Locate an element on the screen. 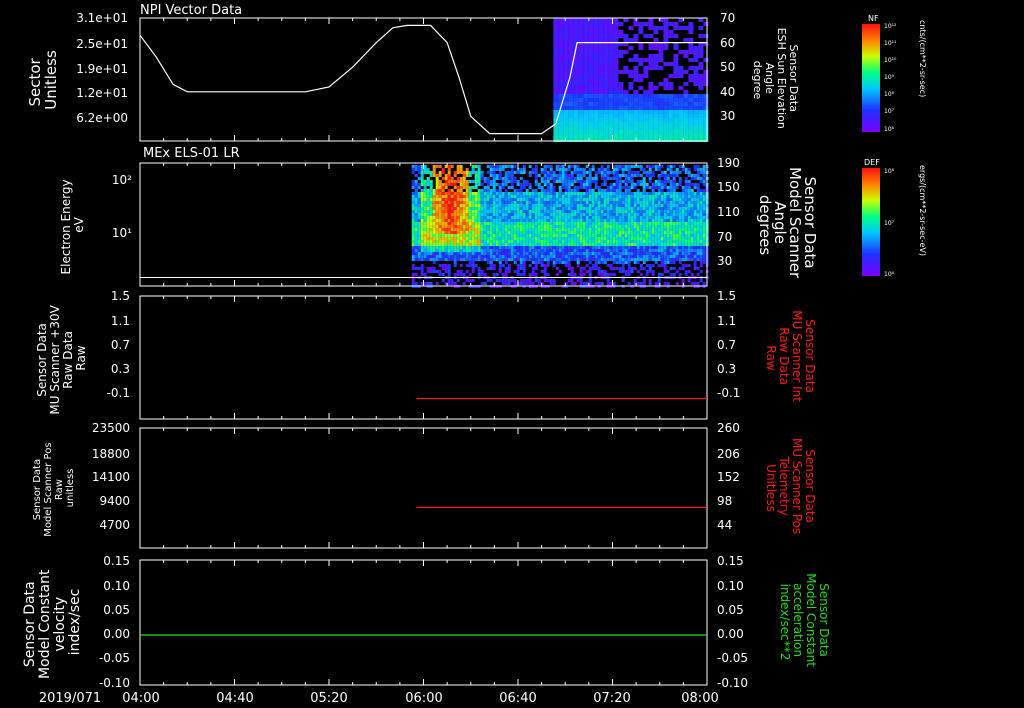 This screenshot has height=708, width=1024. p3-ytick-left-2: 0.7 is located at coordinates (120, 345).